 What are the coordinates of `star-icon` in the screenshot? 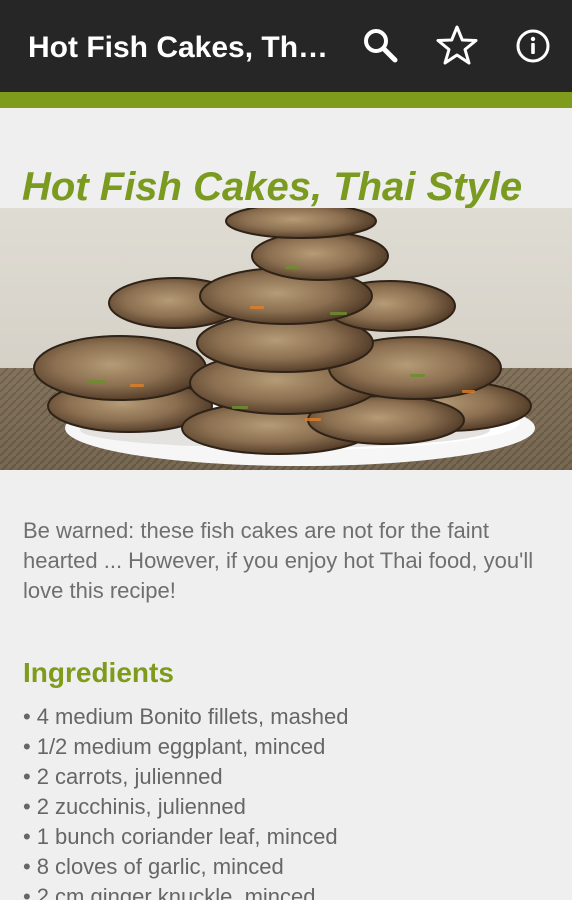 It's located at (457, 45).